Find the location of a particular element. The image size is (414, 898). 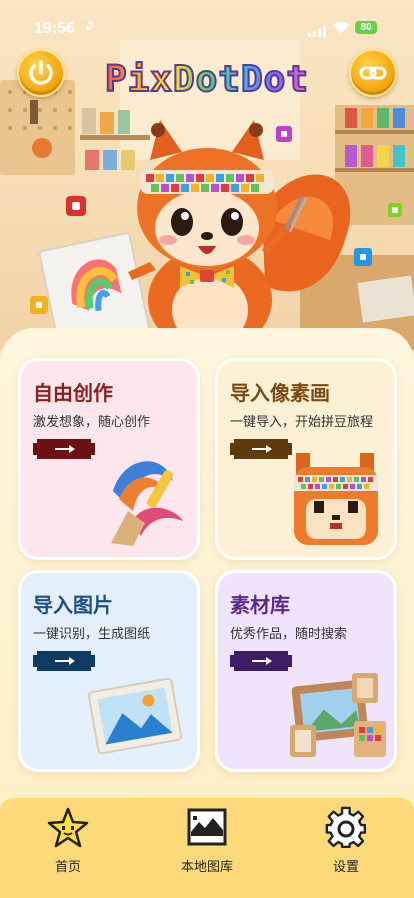

free-create-card: 自由创作 激发想象，随心创作 is located at coordinates (109, 459).